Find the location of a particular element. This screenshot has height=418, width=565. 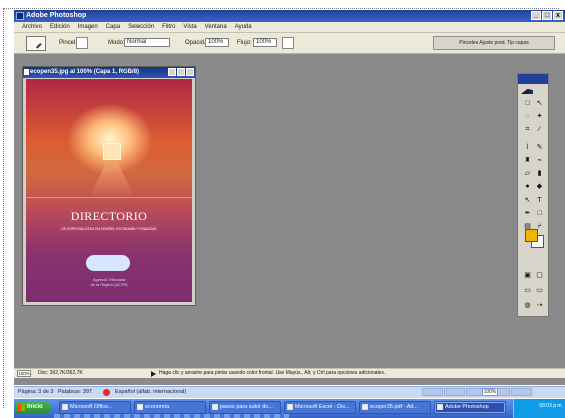

menu-ventana: Ventana is located at coordinates (216, 27).